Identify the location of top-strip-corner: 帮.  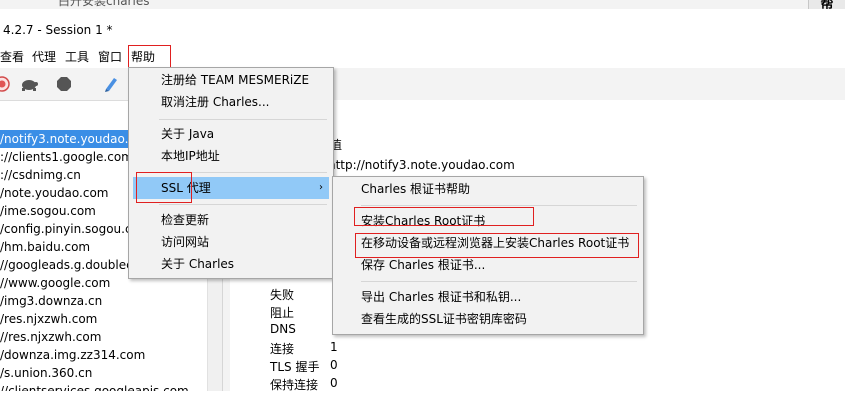
(826, 4).